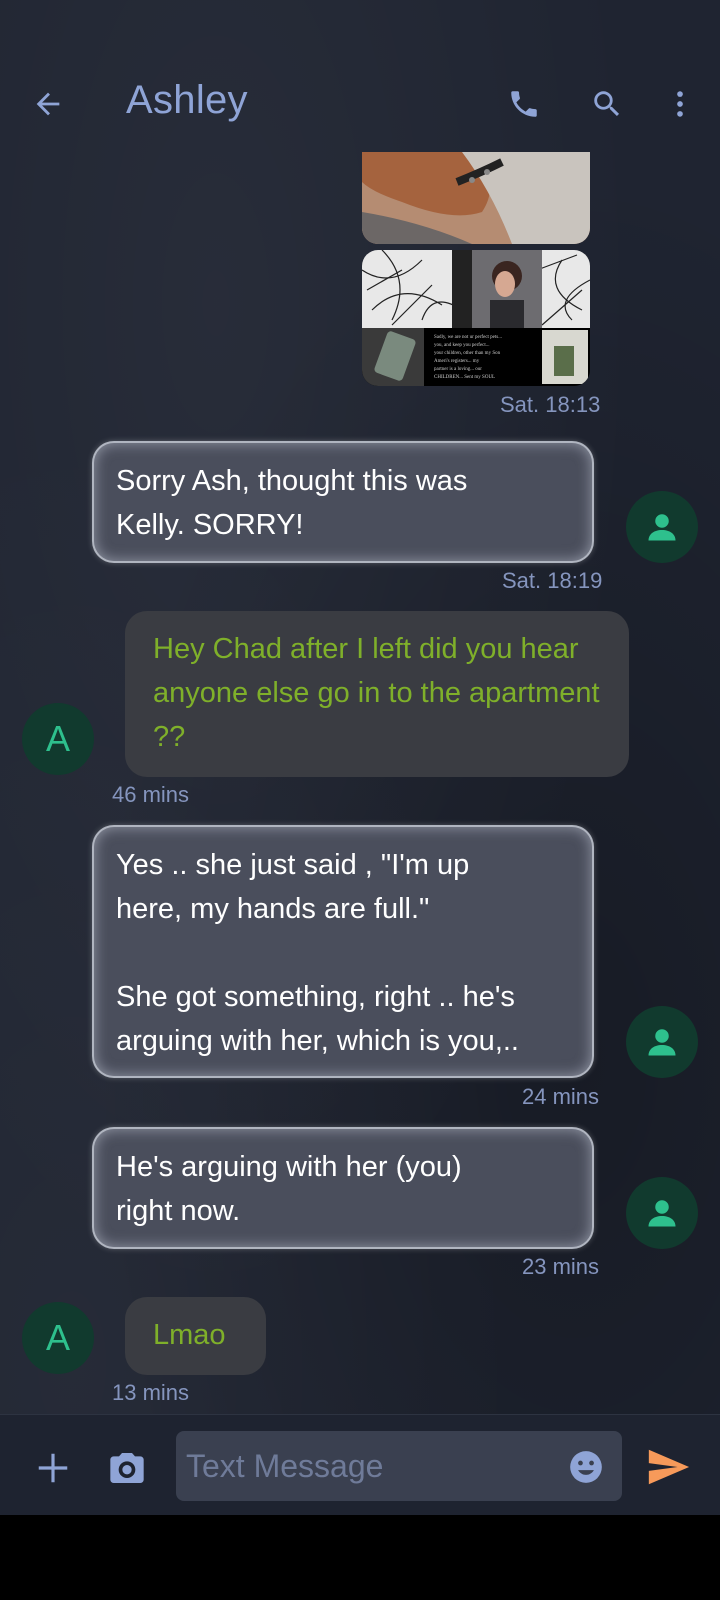 This screenshot has height=1600, width=720. Describe the element at coordinates (476, 198) in the screenshot. I see `image-attachment-dog` at that location.